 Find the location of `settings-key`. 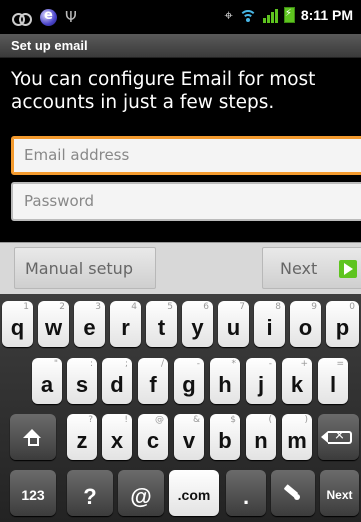

settings-key is located at coordinates (293, 493).